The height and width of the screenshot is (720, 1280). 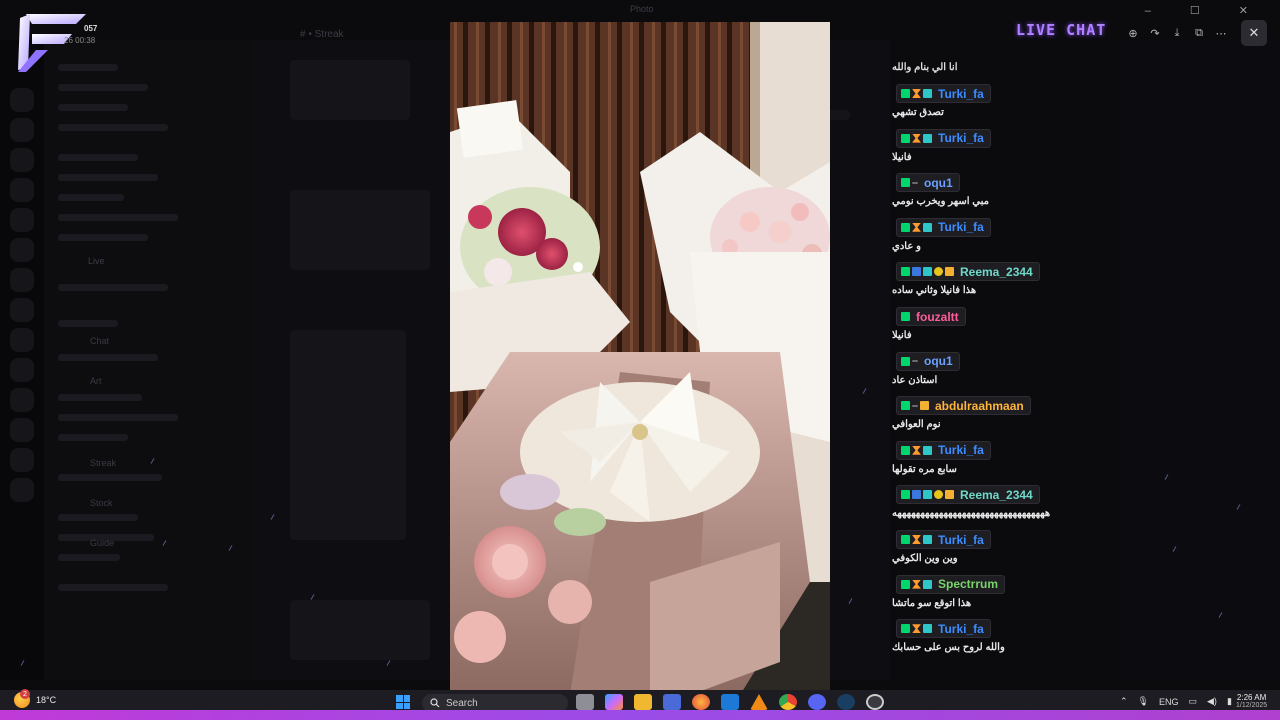 I want to click on search-icon, so click(x=435, y=703).